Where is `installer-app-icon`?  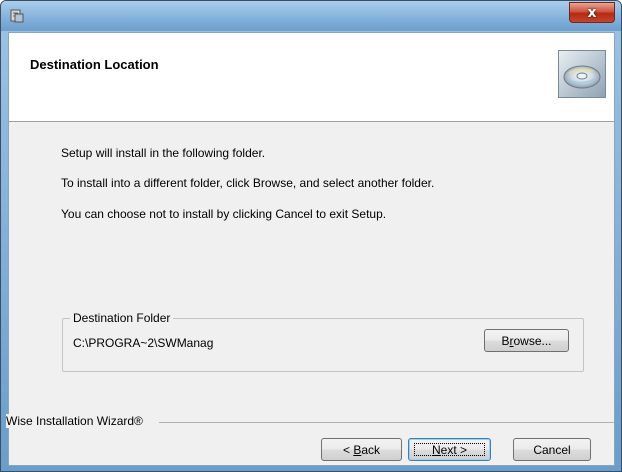
installer-app-icon is located at coordinates (17, 16).